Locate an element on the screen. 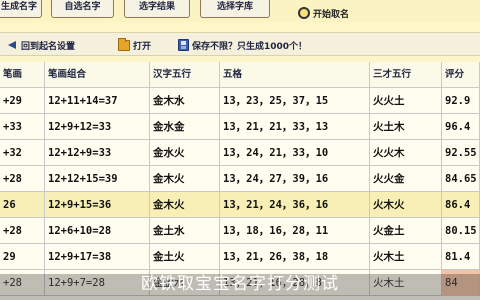 The image size is (480, 300). cell-strokes: 26 is located at coordinates (22, 205).